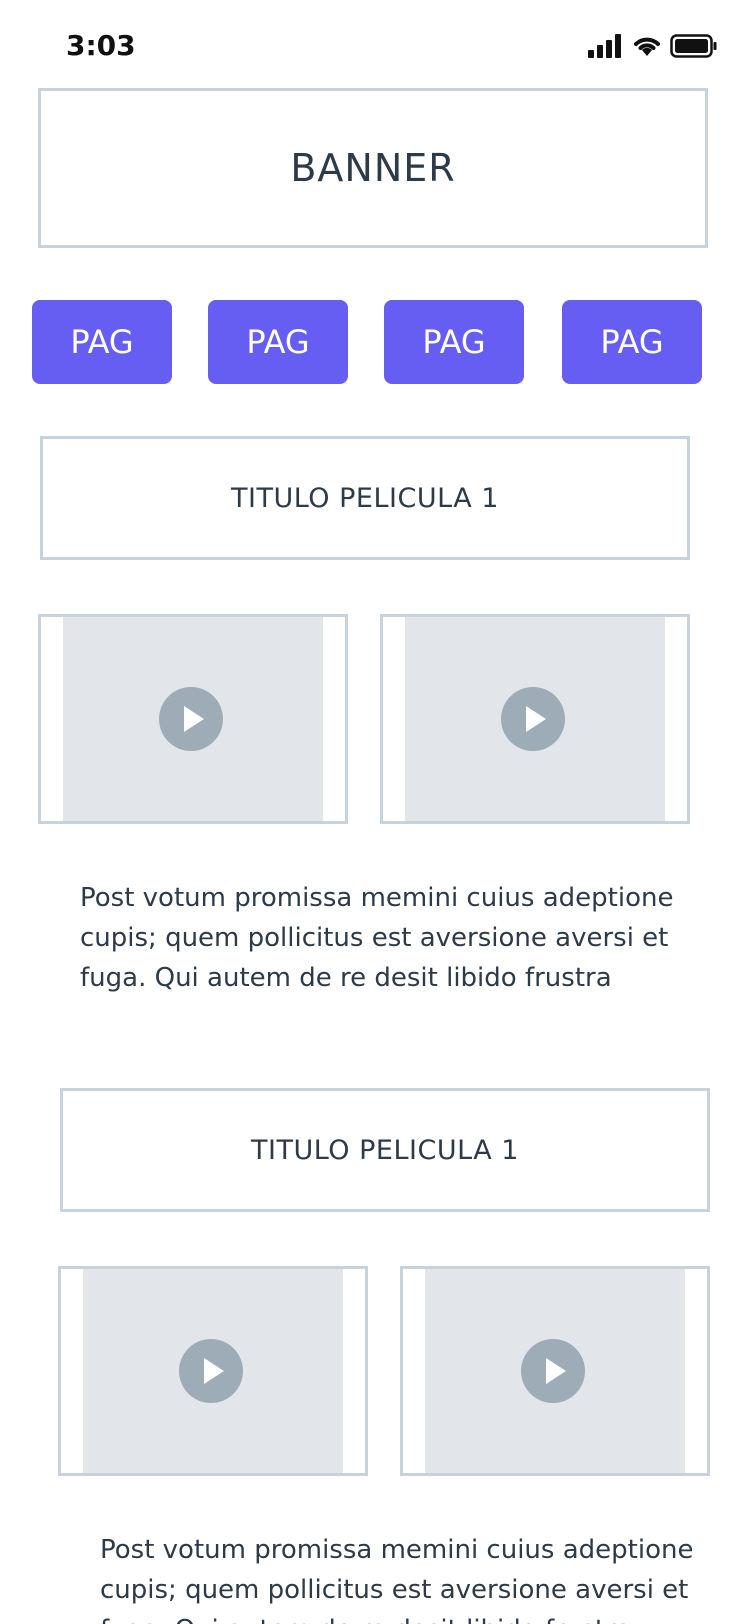  I want to click on status-time: 3:03, so click(101, 45).